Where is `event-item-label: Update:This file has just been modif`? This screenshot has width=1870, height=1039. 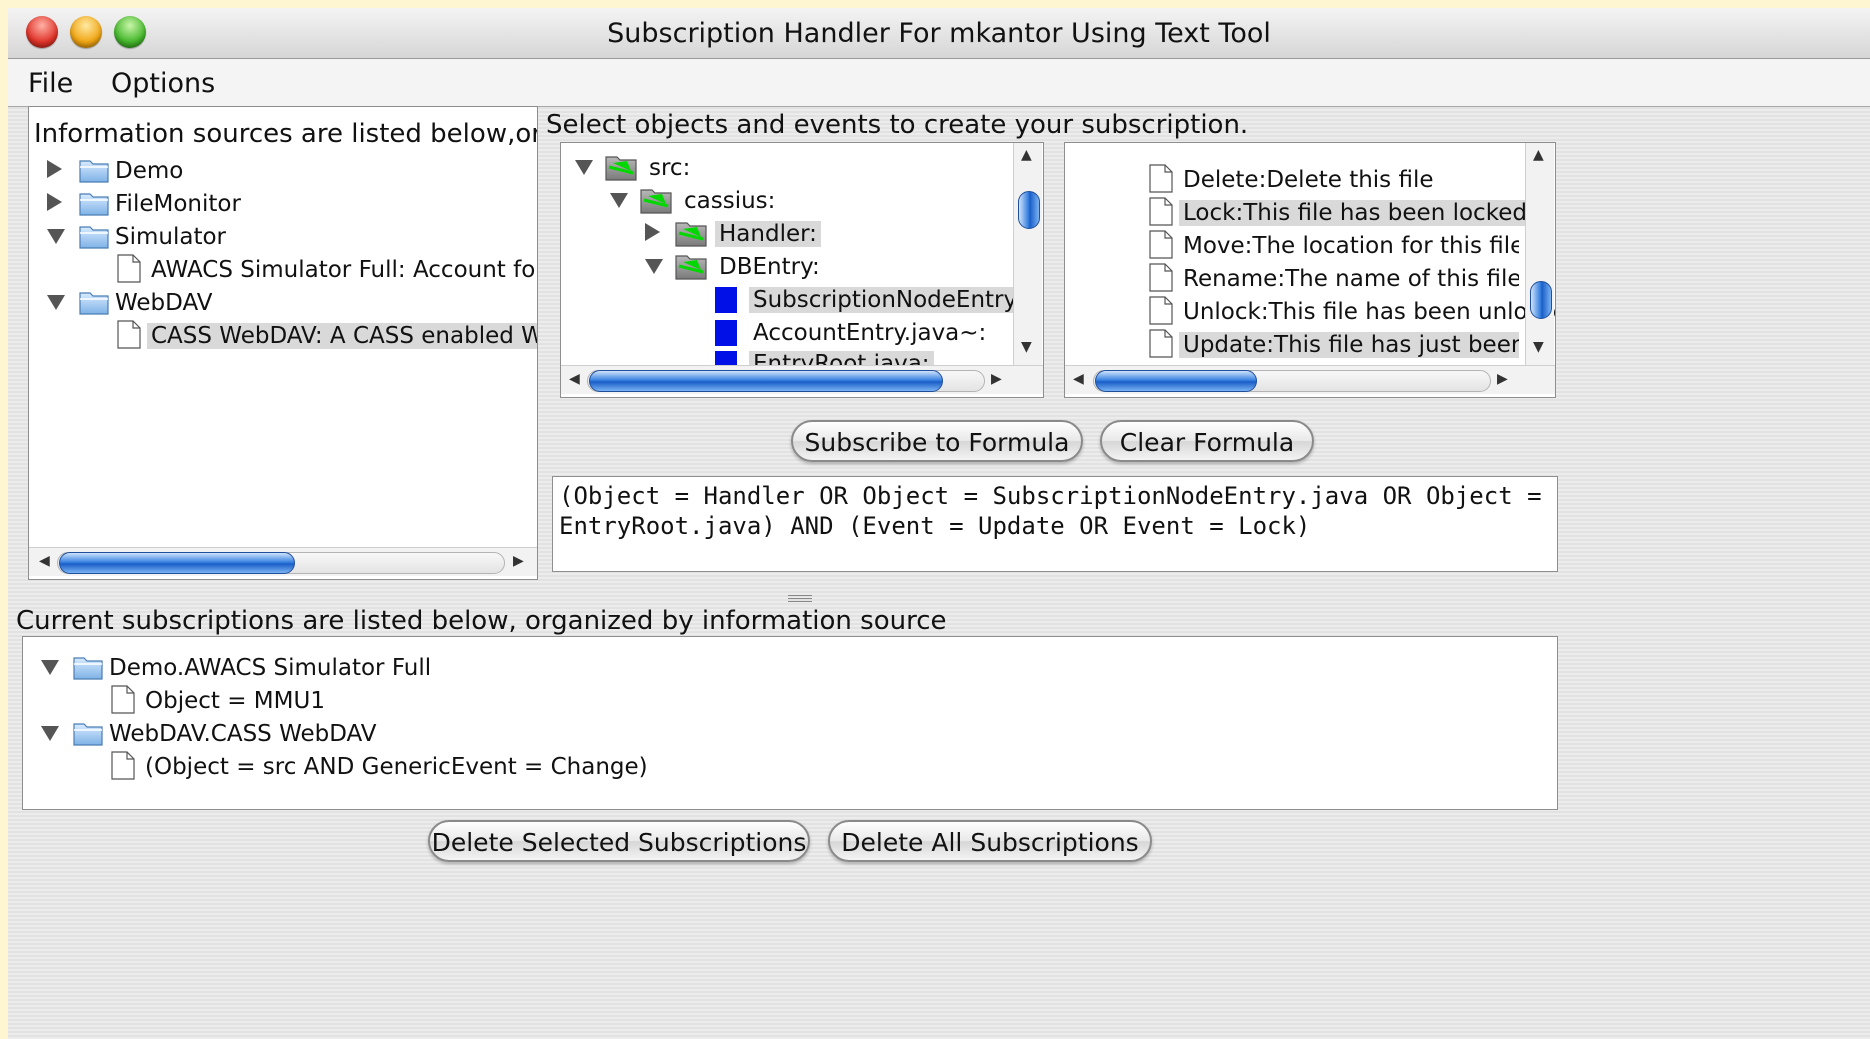 event-item-label: Update:This file has just been modif is located at coordinates (1349, 345).